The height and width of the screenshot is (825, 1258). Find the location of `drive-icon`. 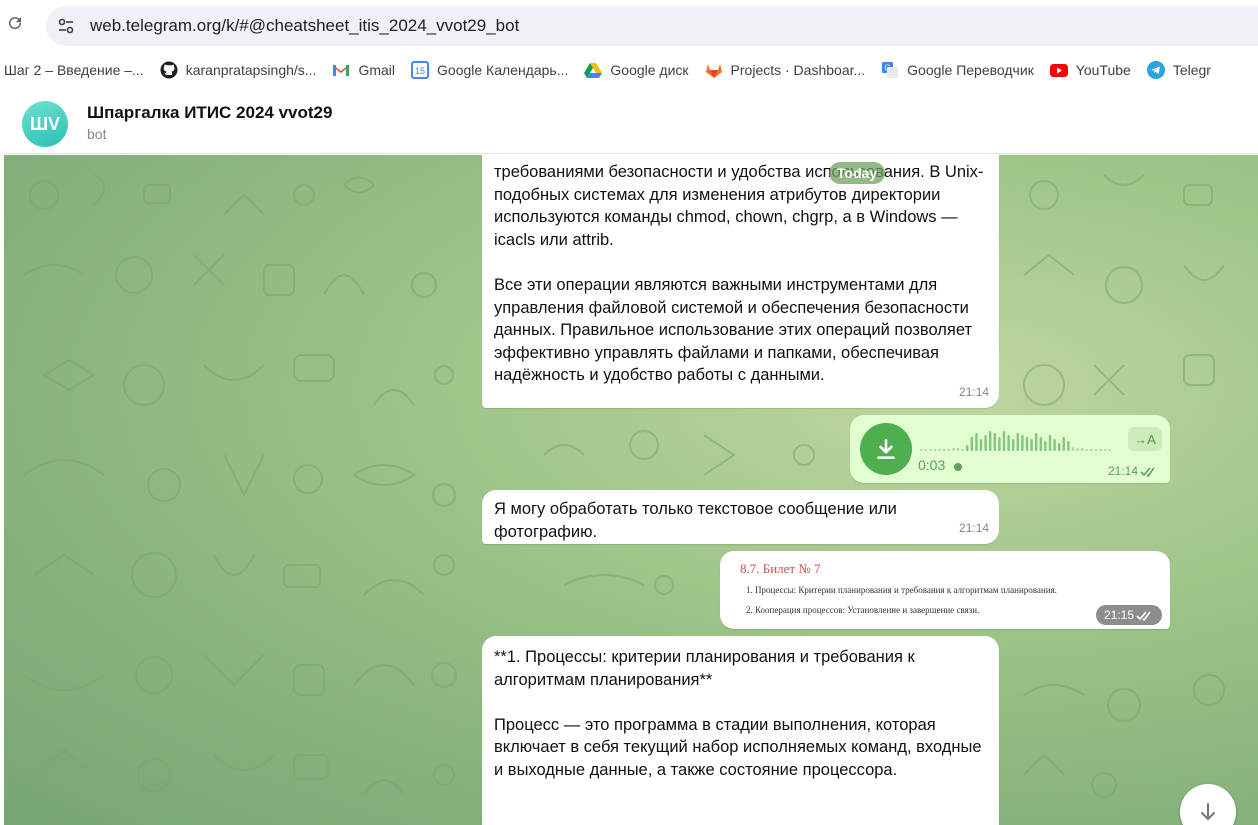

drive-icon is located at coordinates (593, 70).